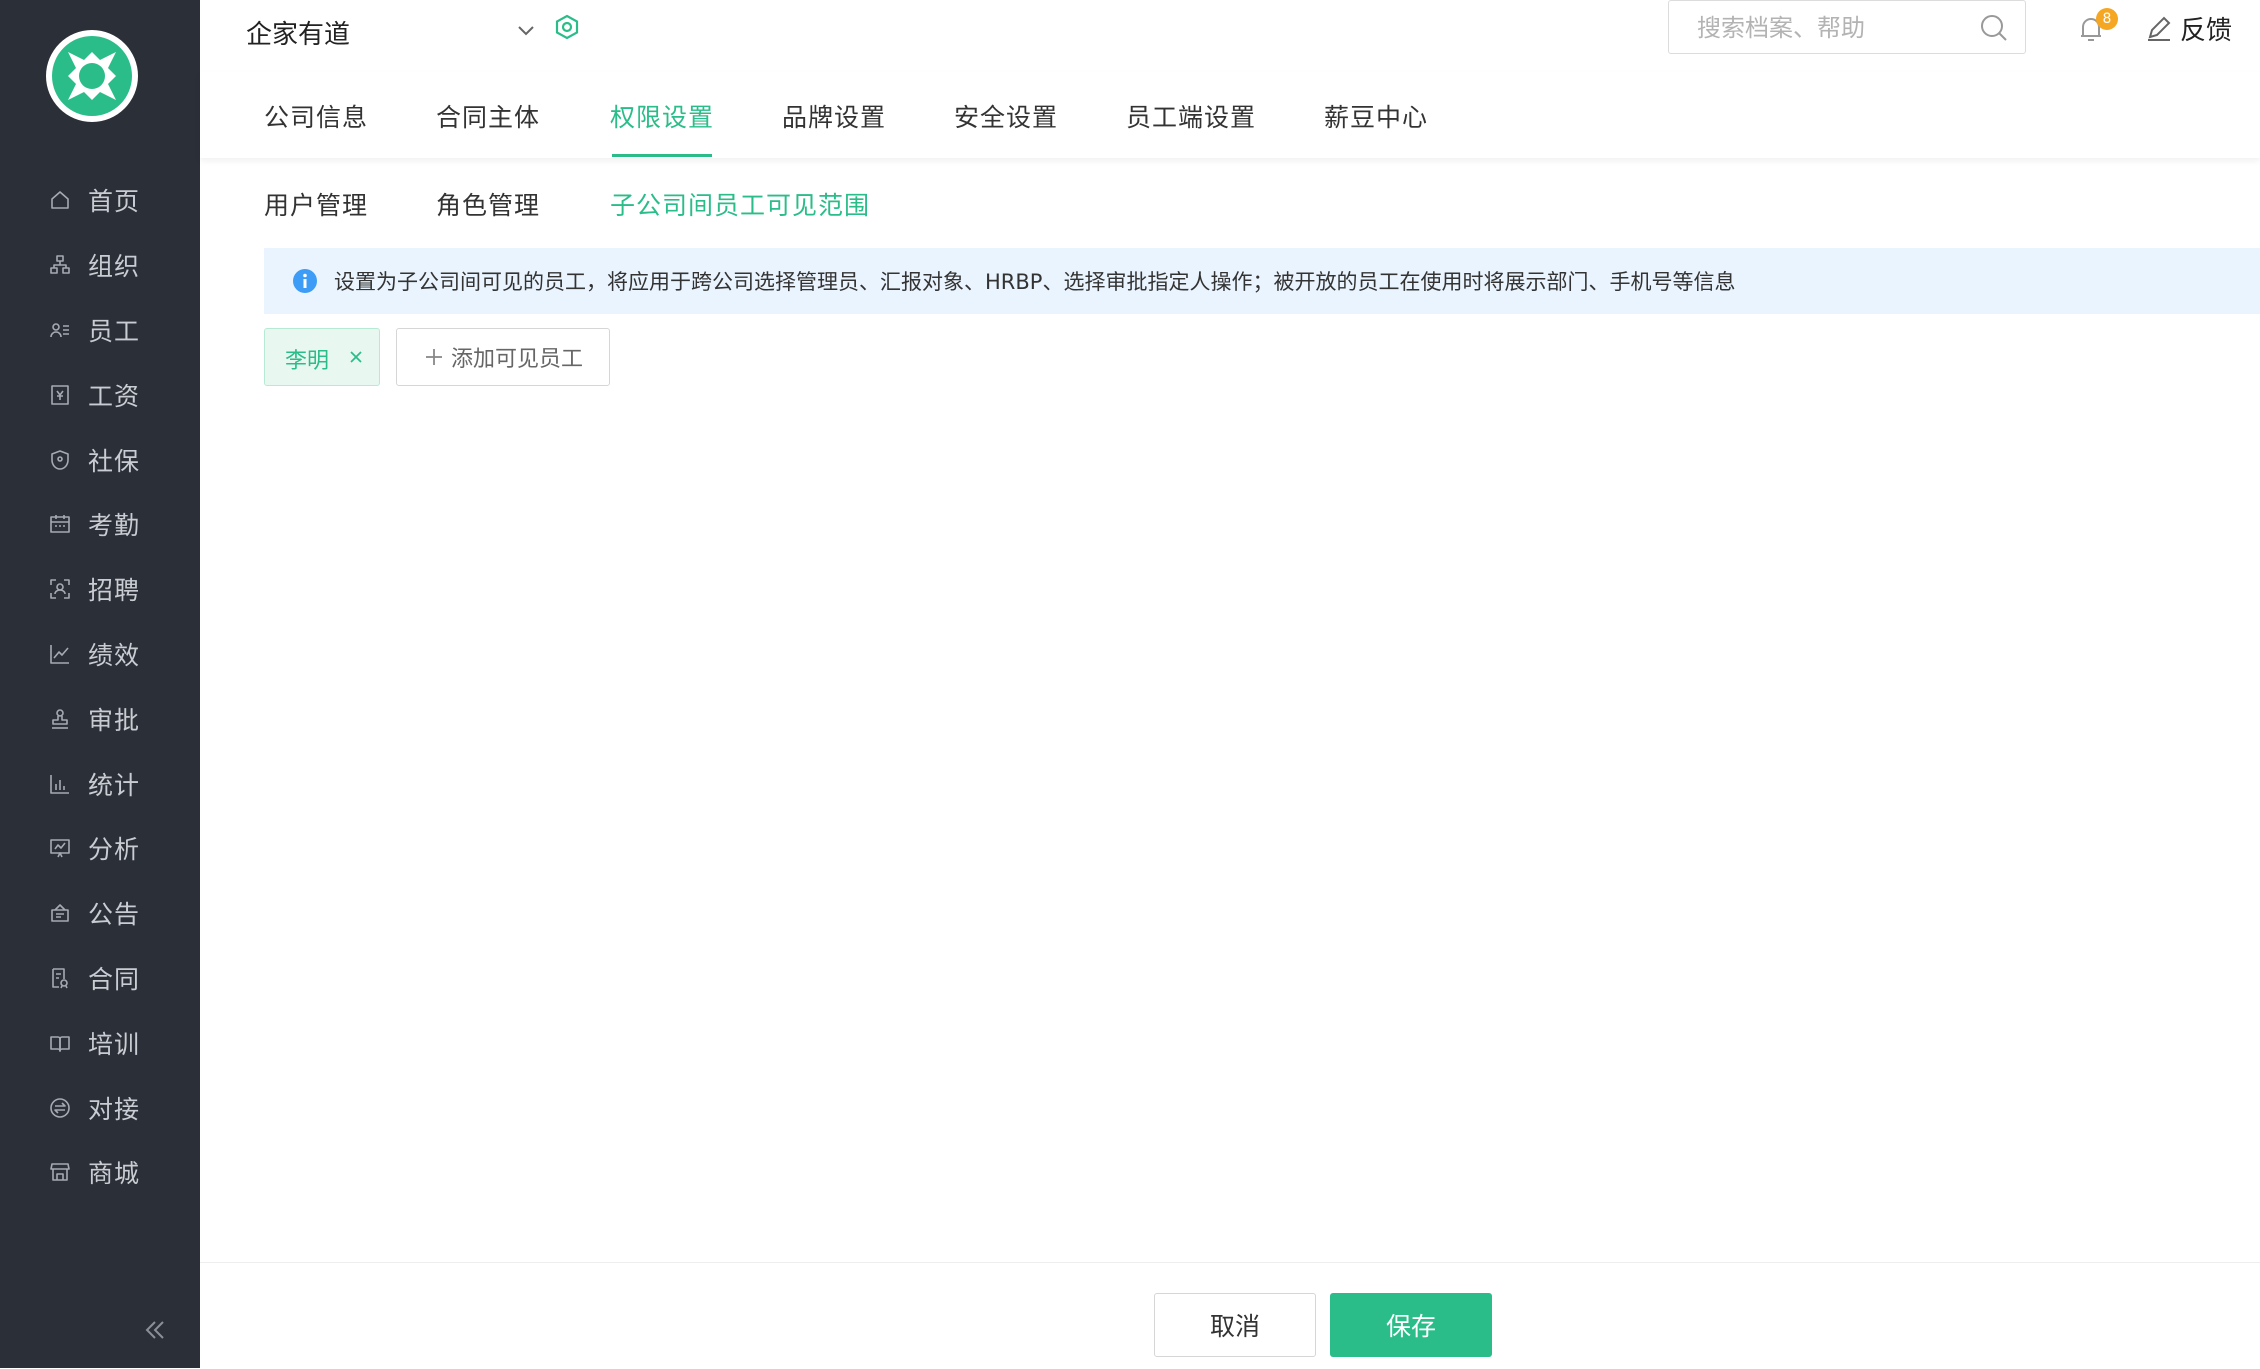  What do you see at coordinates (2206, 30) in the screenshot?
I see `feedback-label: 反馈` at bounding box center [2206, 30].